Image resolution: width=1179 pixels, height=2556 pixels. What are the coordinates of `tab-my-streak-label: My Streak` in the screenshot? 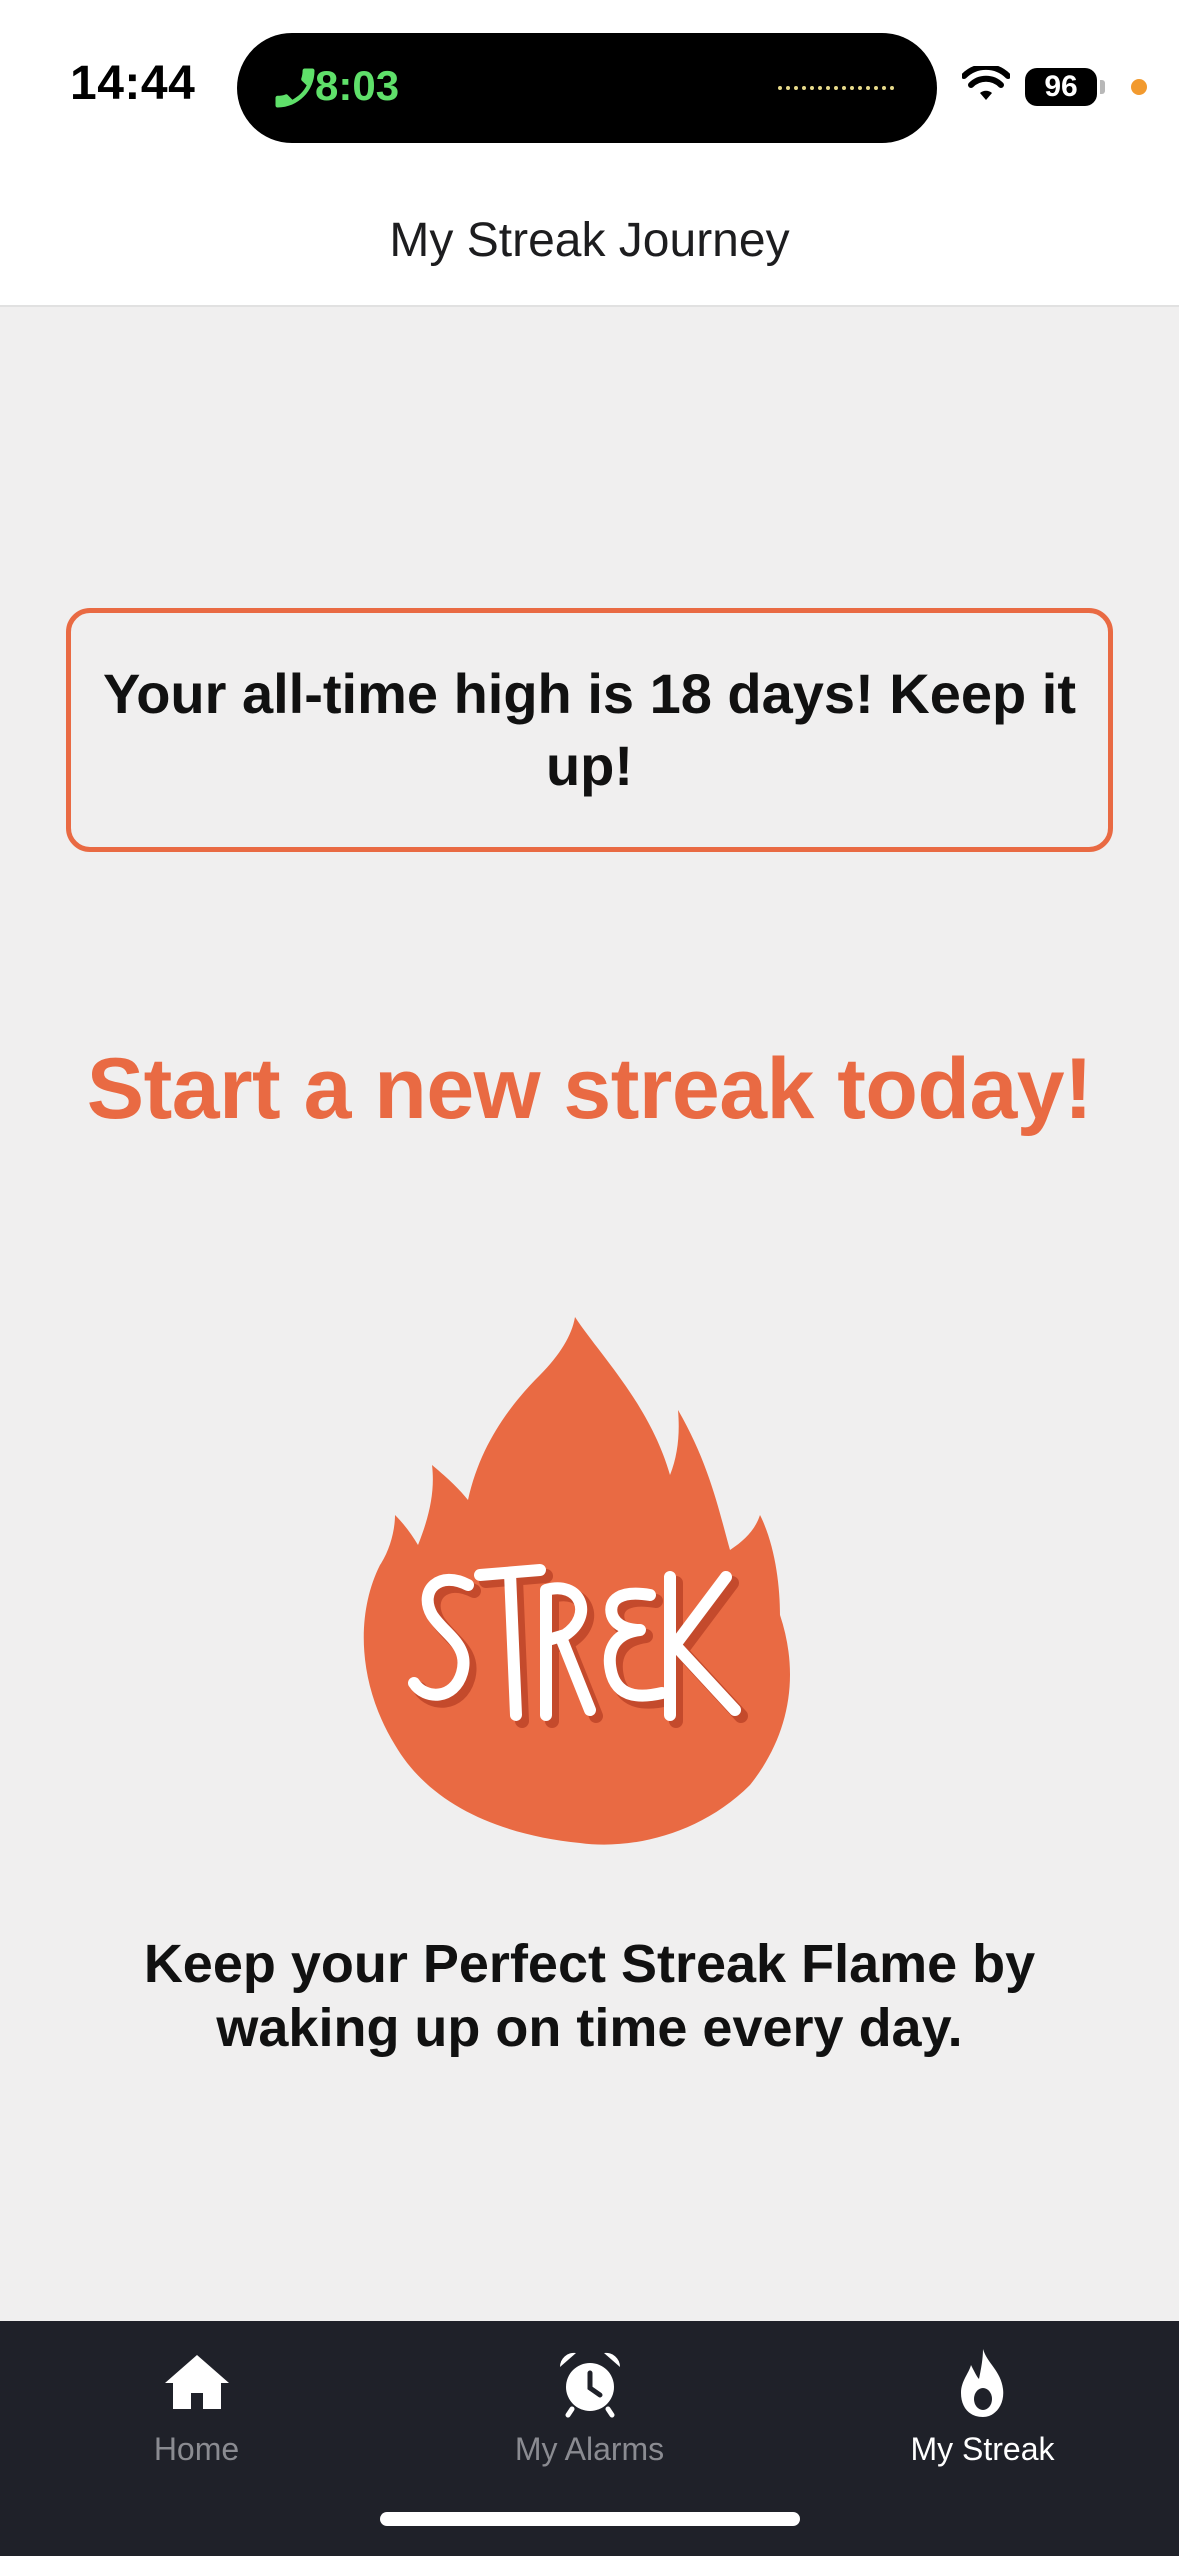 It's located at (982, 2449).